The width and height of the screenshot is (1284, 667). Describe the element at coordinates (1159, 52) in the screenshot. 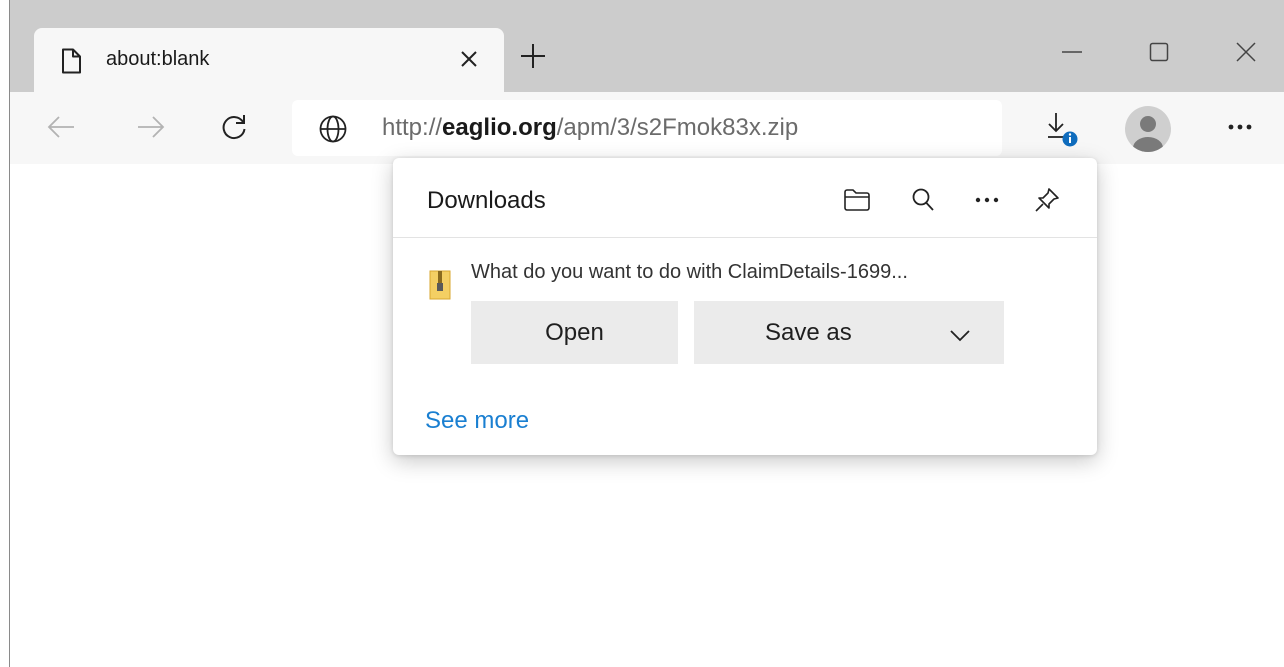

I see `maximize-icon` at that location.